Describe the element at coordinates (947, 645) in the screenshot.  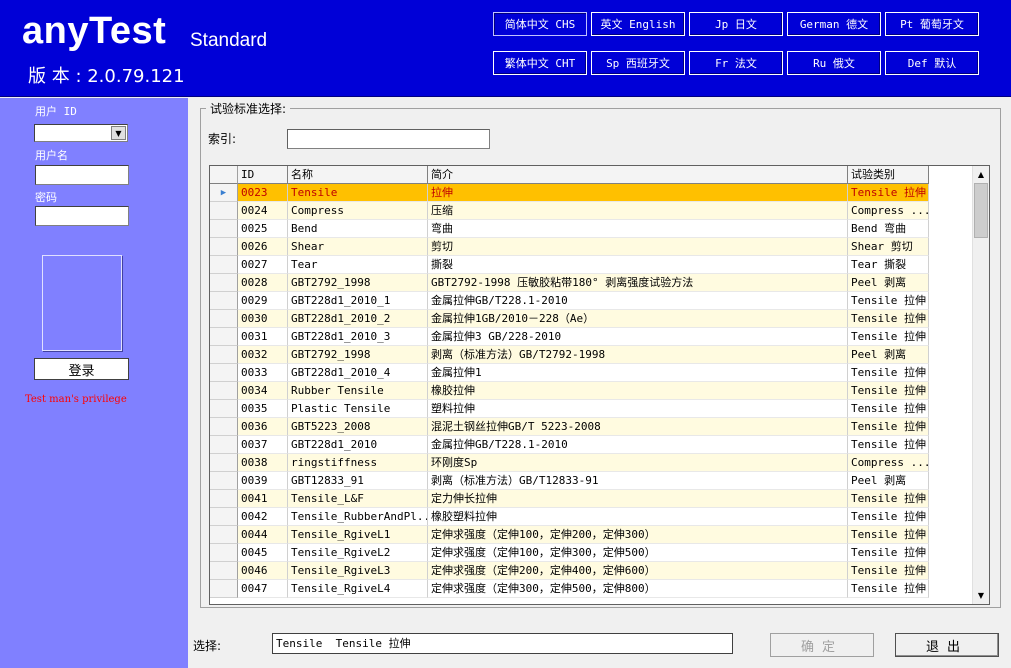
I see `exit-button: 退出` at that location.